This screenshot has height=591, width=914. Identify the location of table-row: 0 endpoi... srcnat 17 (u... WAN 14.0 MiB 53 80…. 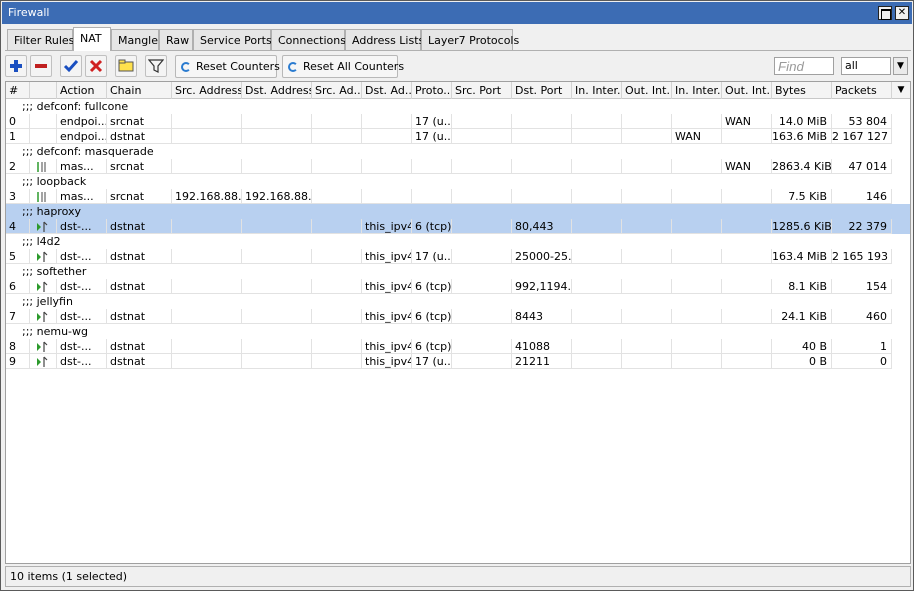
(458, 121).